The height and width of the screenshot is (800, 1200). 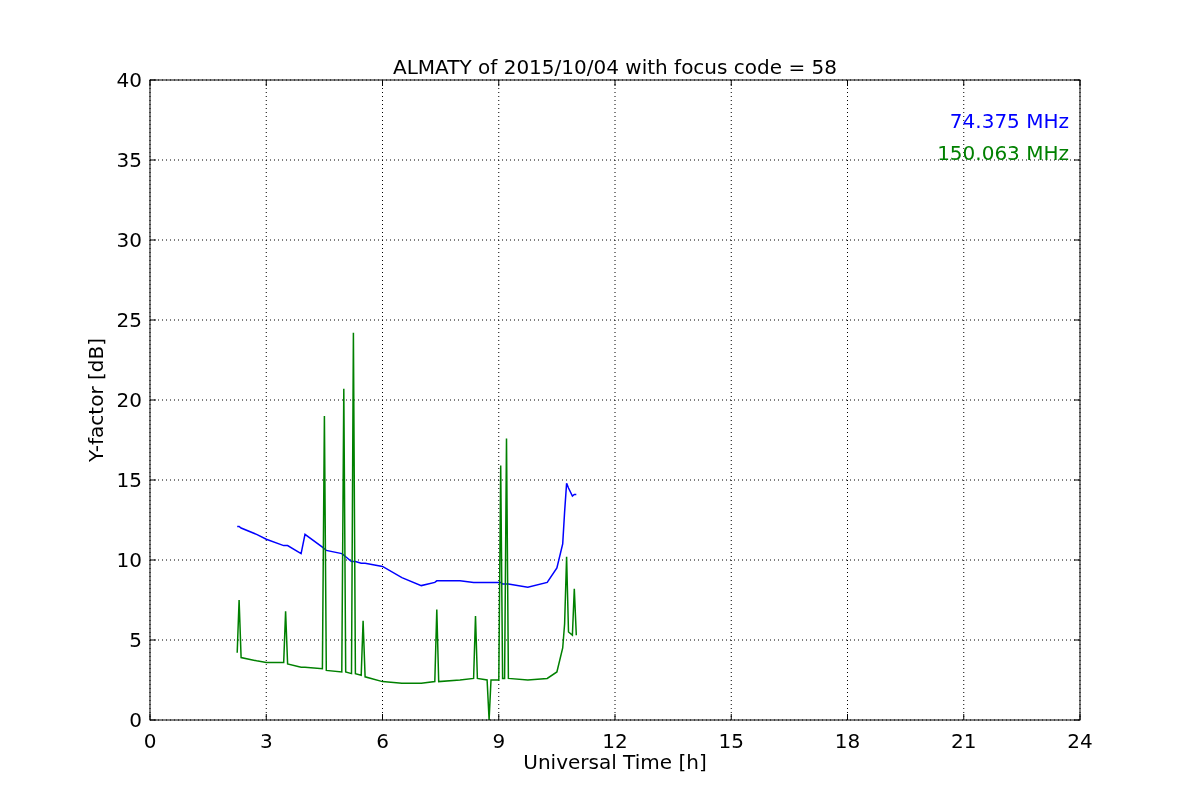 I want to click on tick-label: 30, so click(x=129, y=240).